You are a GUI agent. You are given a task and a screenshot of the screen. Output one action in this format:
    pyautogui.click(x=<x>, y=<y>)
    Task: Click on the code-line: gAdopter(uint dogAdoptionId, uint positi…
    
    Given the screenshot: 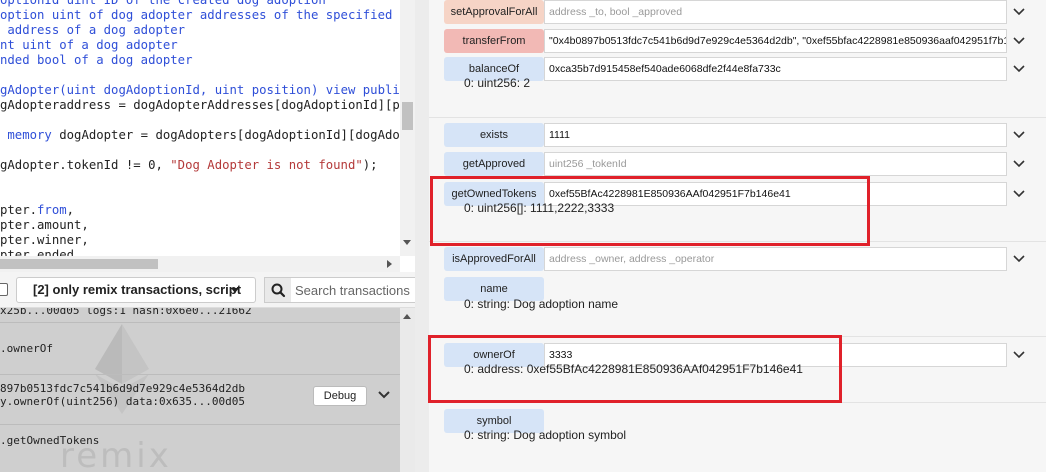 What is the action you would take?
    pyautogui.click(x=203, y=90)
    